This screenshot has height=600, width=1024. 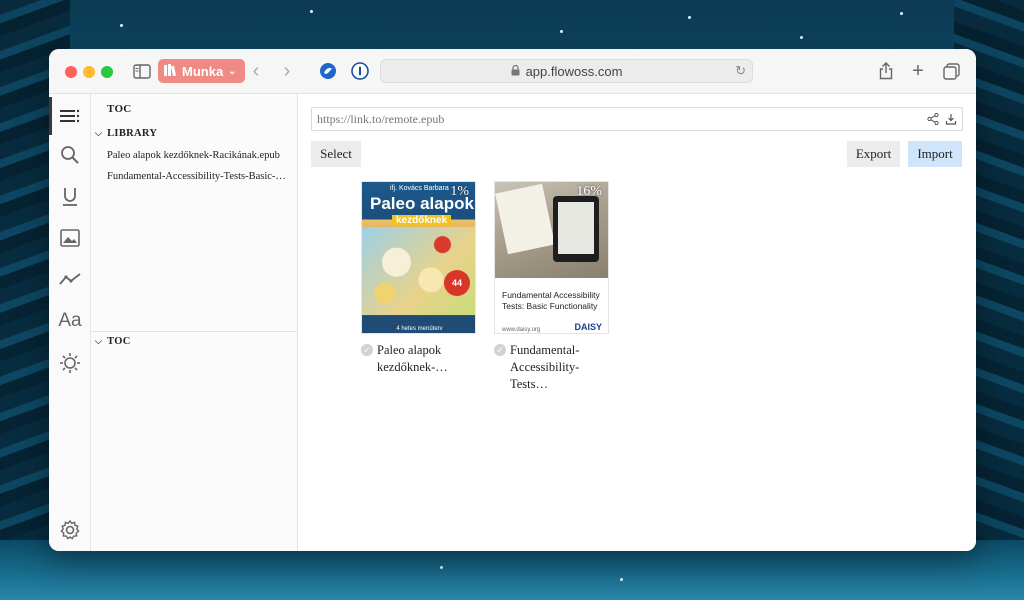 What do you see at coordinates (89, 72) in the screenshot?
I see `minimize-window-button` at bounding box center [89, 72].